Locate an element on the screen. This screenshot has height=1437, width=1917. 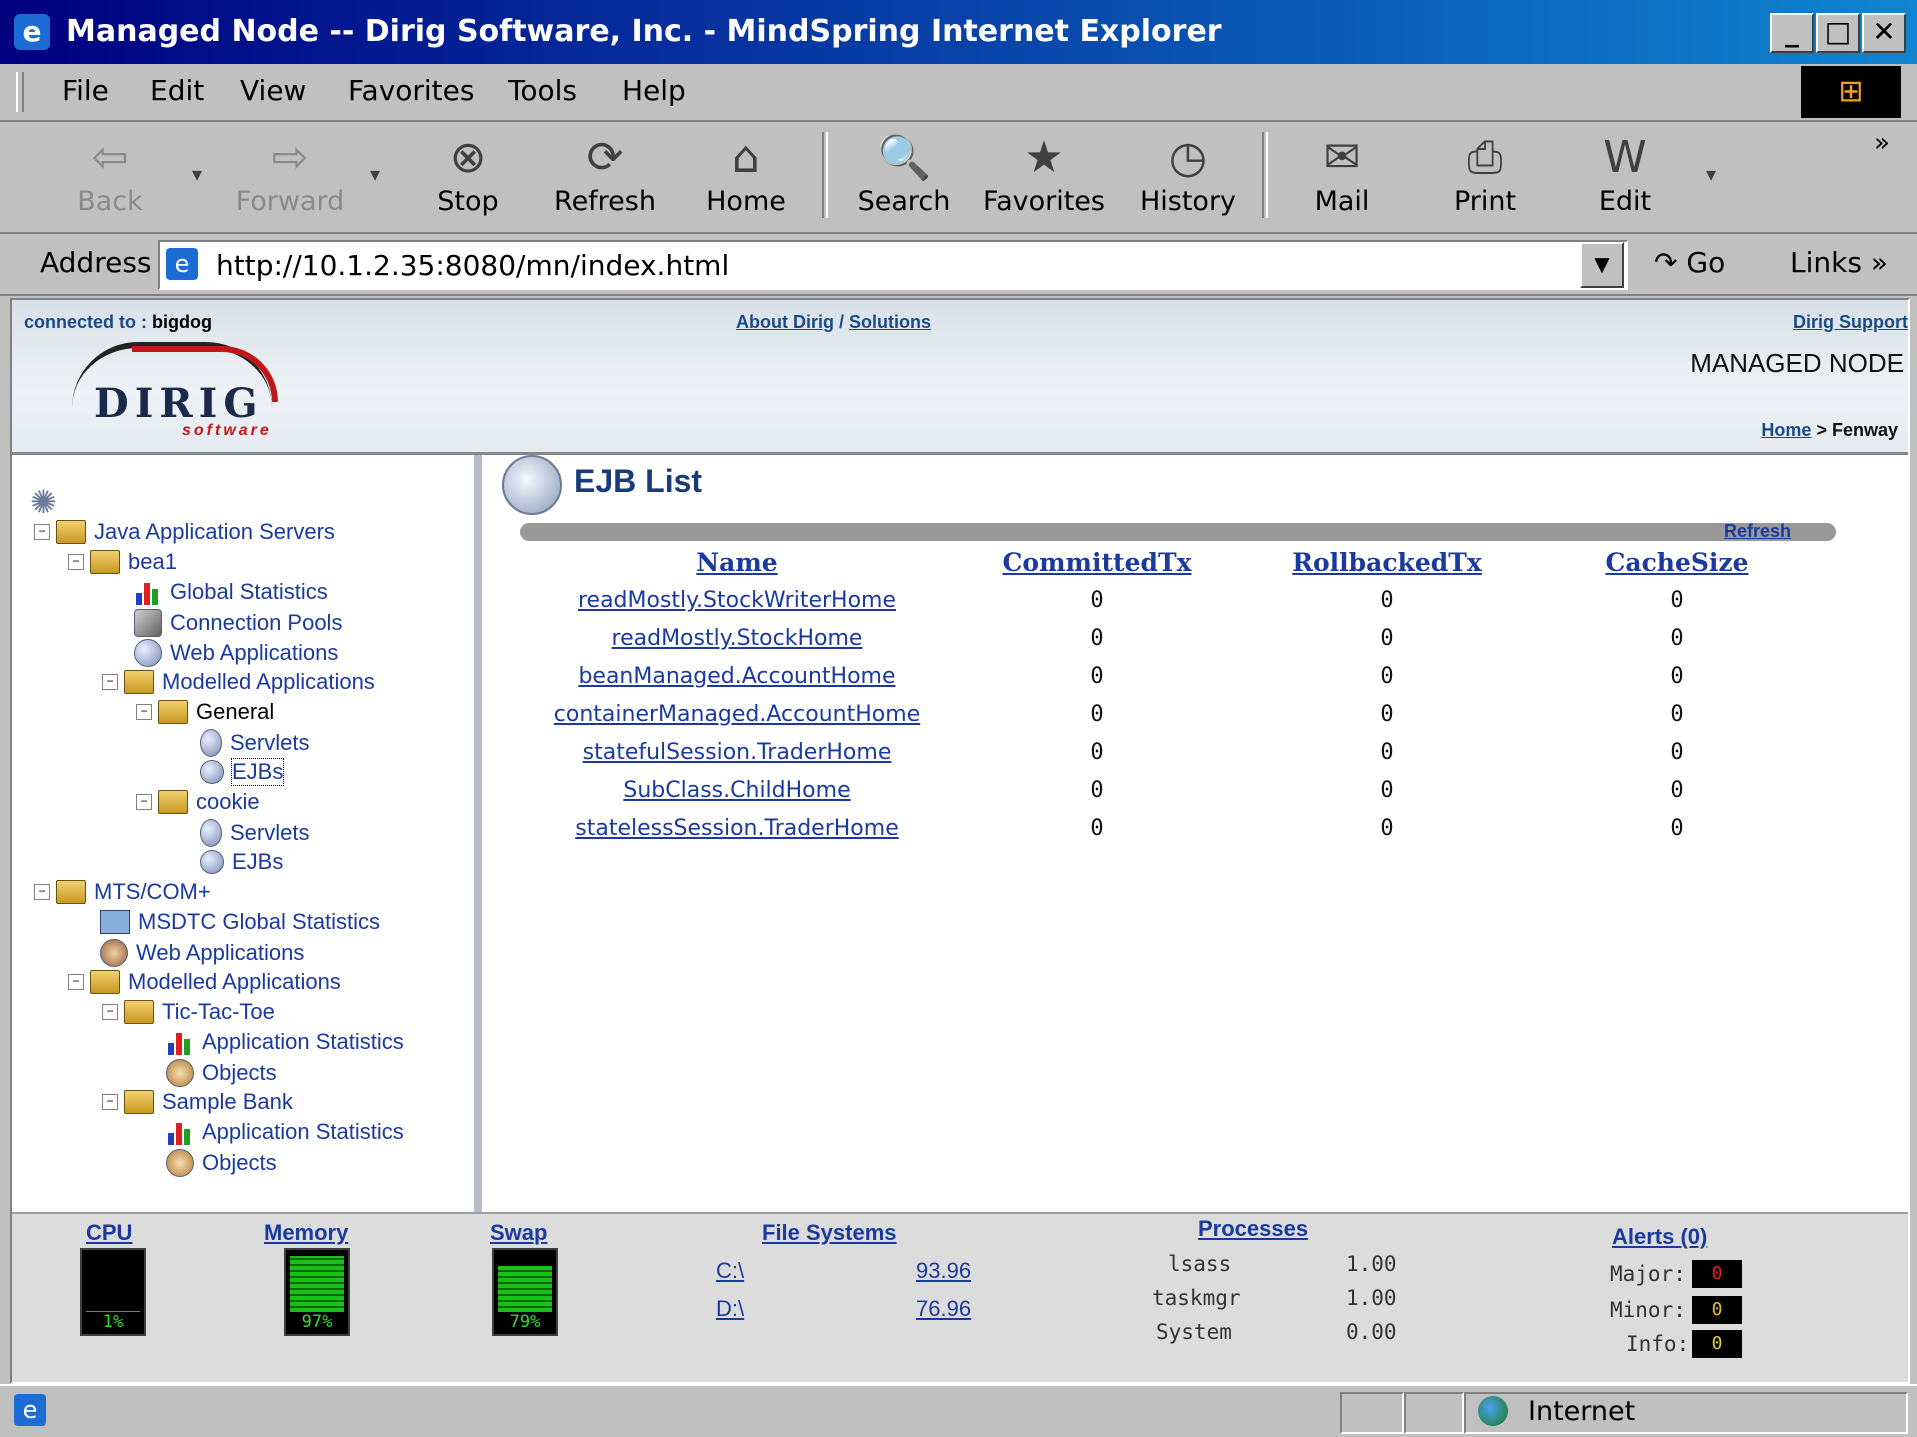
tree-mts-modelled-applications: − Modelled Applications is located at coordinates (204, 982).